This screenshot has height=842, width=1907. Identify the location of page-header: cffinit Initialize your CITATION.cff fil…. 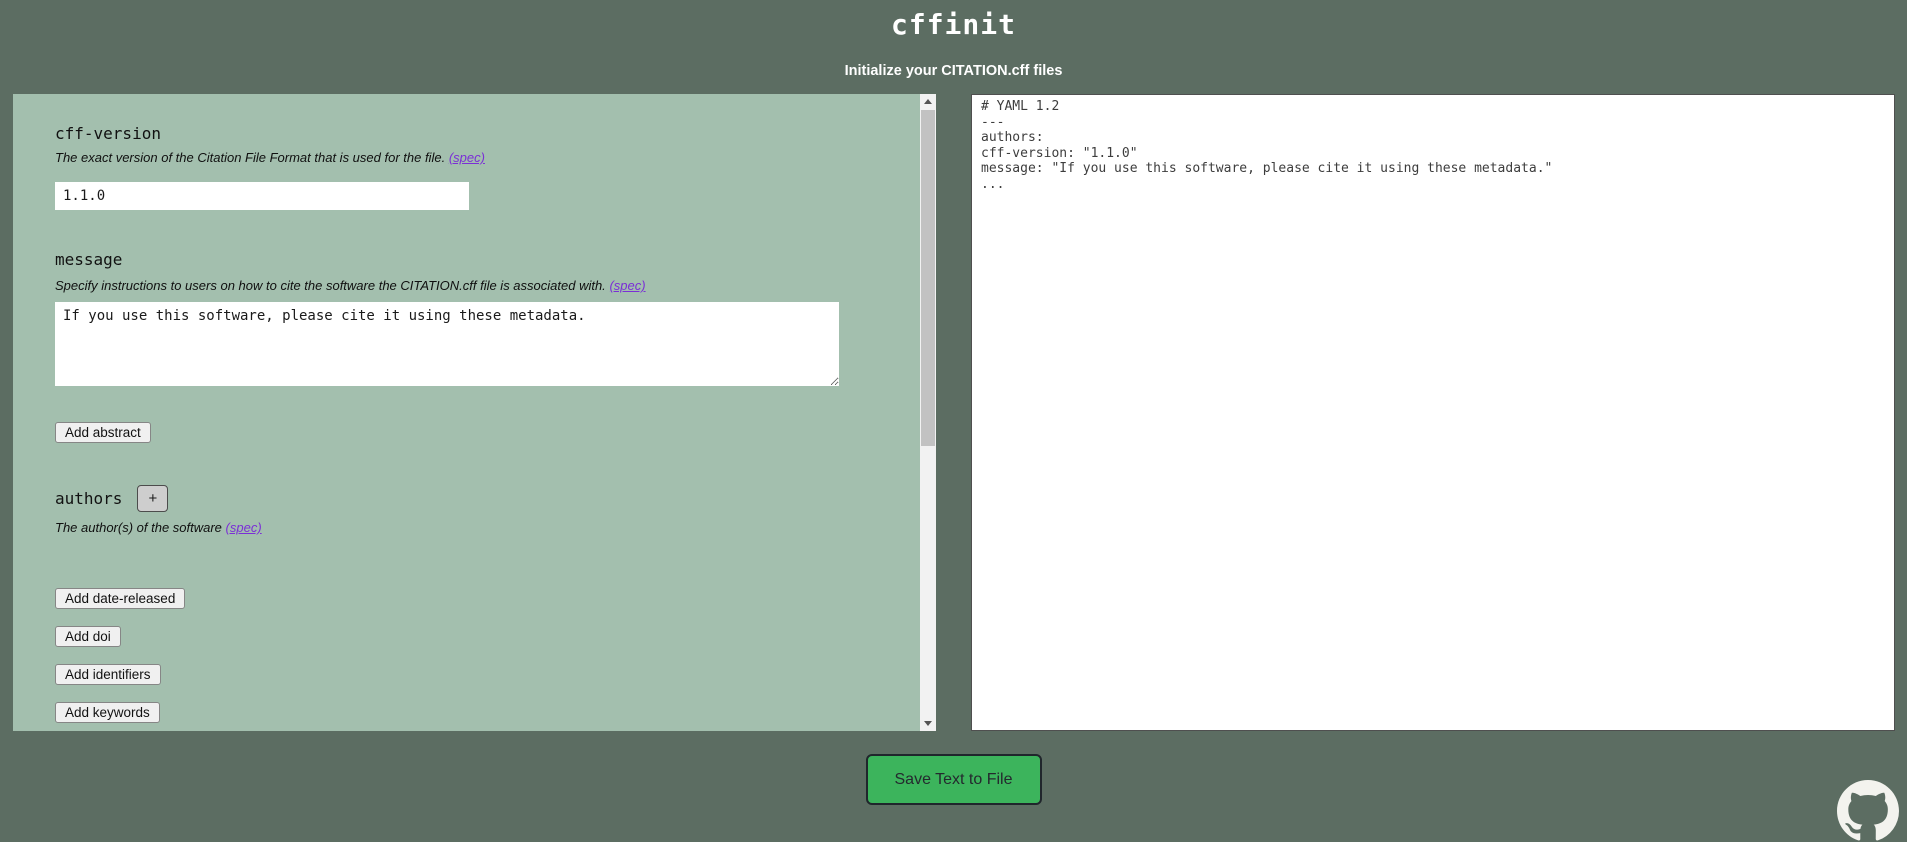
(953, 39).